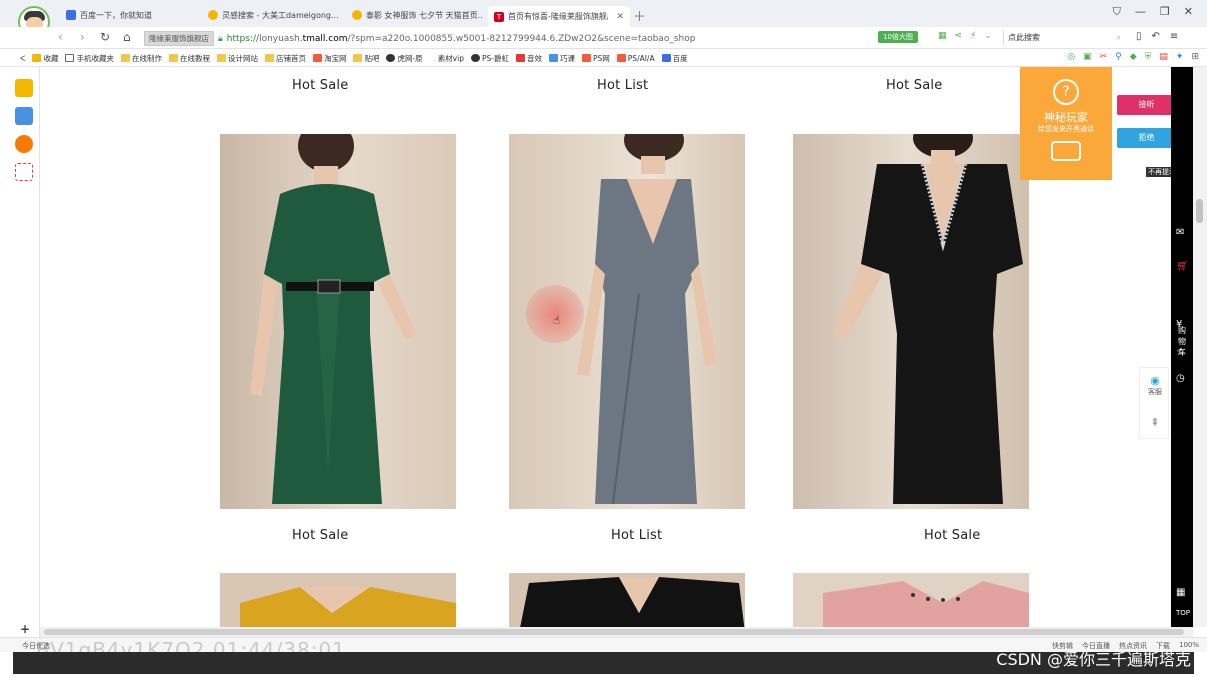  What do you see at coordinates (127, 15) in the screenshot?
I see `tab-baidu: 百度一下，你就知道` at bounding box center [127, 15].